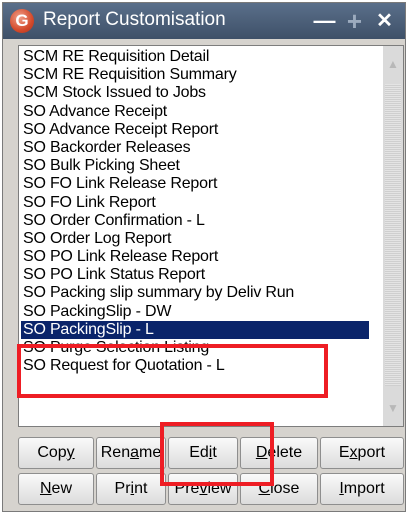 Image resolution: width=408 pixels, height=516 pixels. What do you see at coordinates (203, 489) in the screenshot?
I see `preview-button: Preview` at bounding box center [203, 489].